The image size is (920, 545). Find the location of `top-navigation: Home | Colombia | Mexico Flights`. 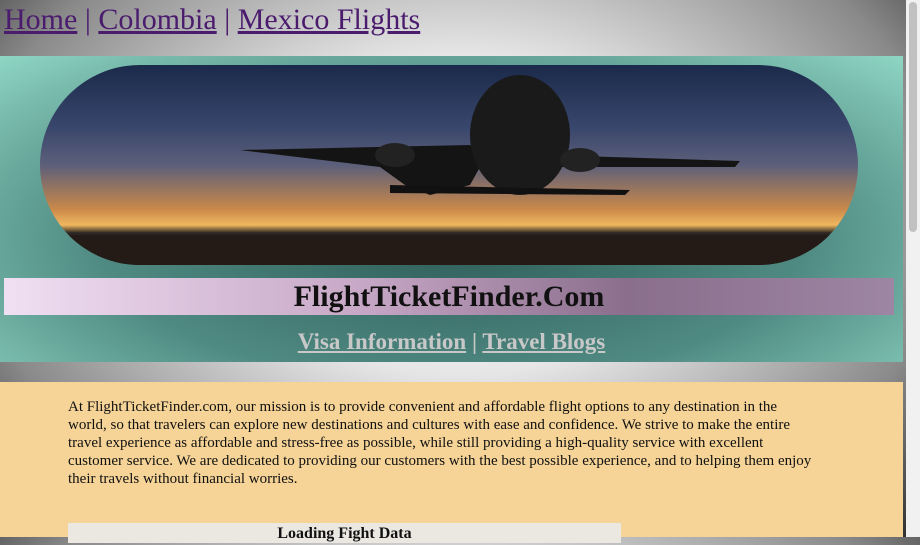

top-navigation: Home | Colombia | Mexico Flights is located at coordinates (454, 28).